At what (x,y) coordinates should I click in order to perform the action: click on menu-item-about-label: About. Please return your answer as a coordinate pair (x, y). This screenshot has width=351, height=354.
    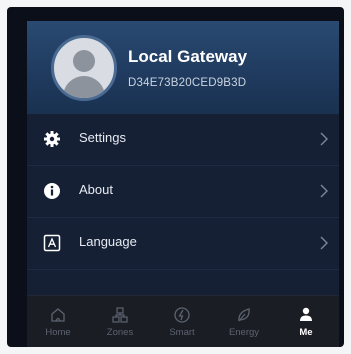
    Looking at the image, I should click on (96, 189).